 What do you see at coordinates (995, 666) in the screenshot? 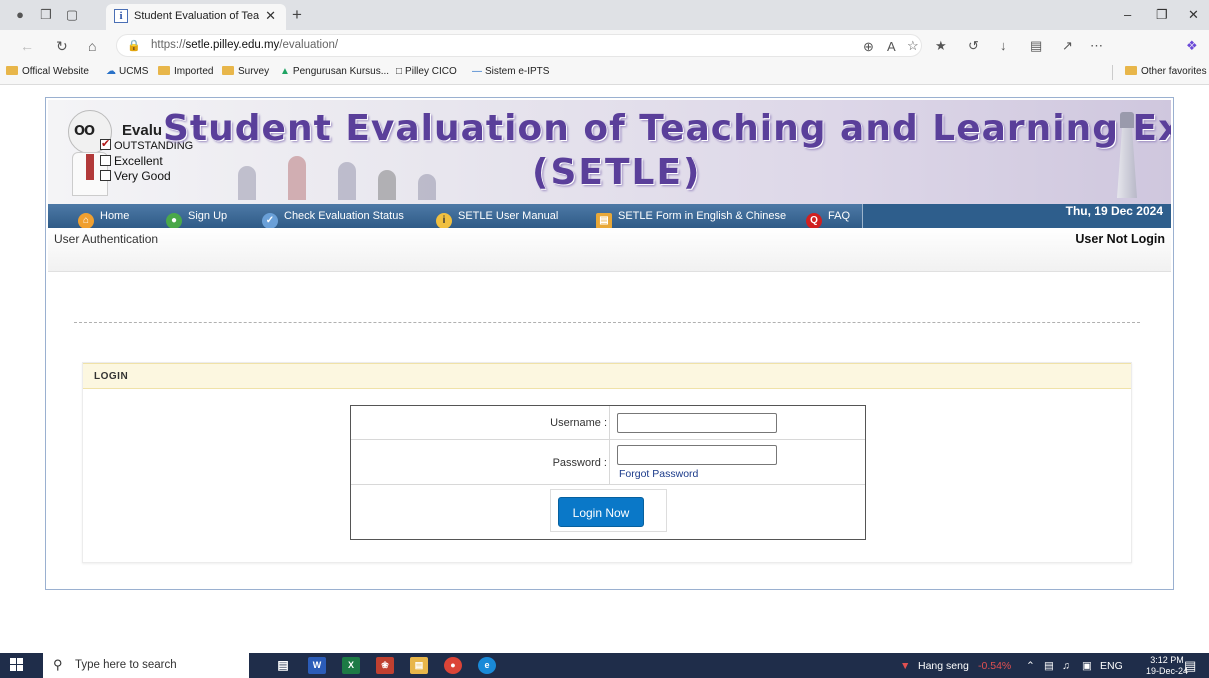
I see `stock-change: -0.54%` at bounding box center [995, 666].